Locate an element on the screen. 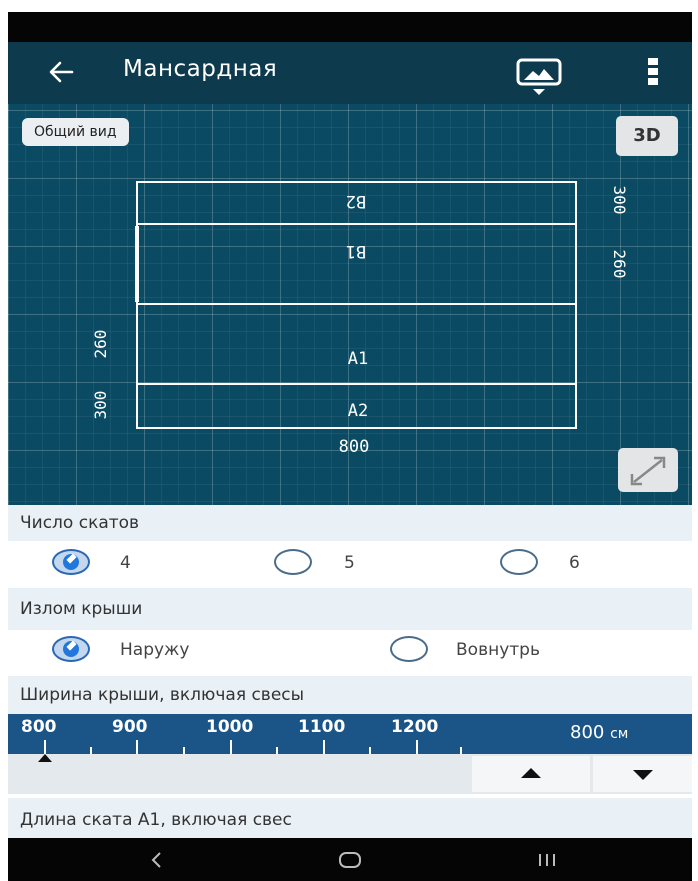 The width and height of the screenshot is (698, 881). break-inward-radio is located at coordinates (409, 649).